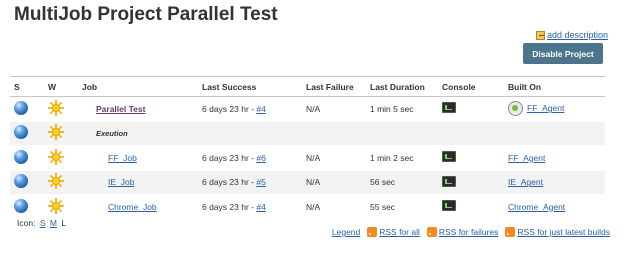  I want to click on add-description-label: add description, so click(577, 35).